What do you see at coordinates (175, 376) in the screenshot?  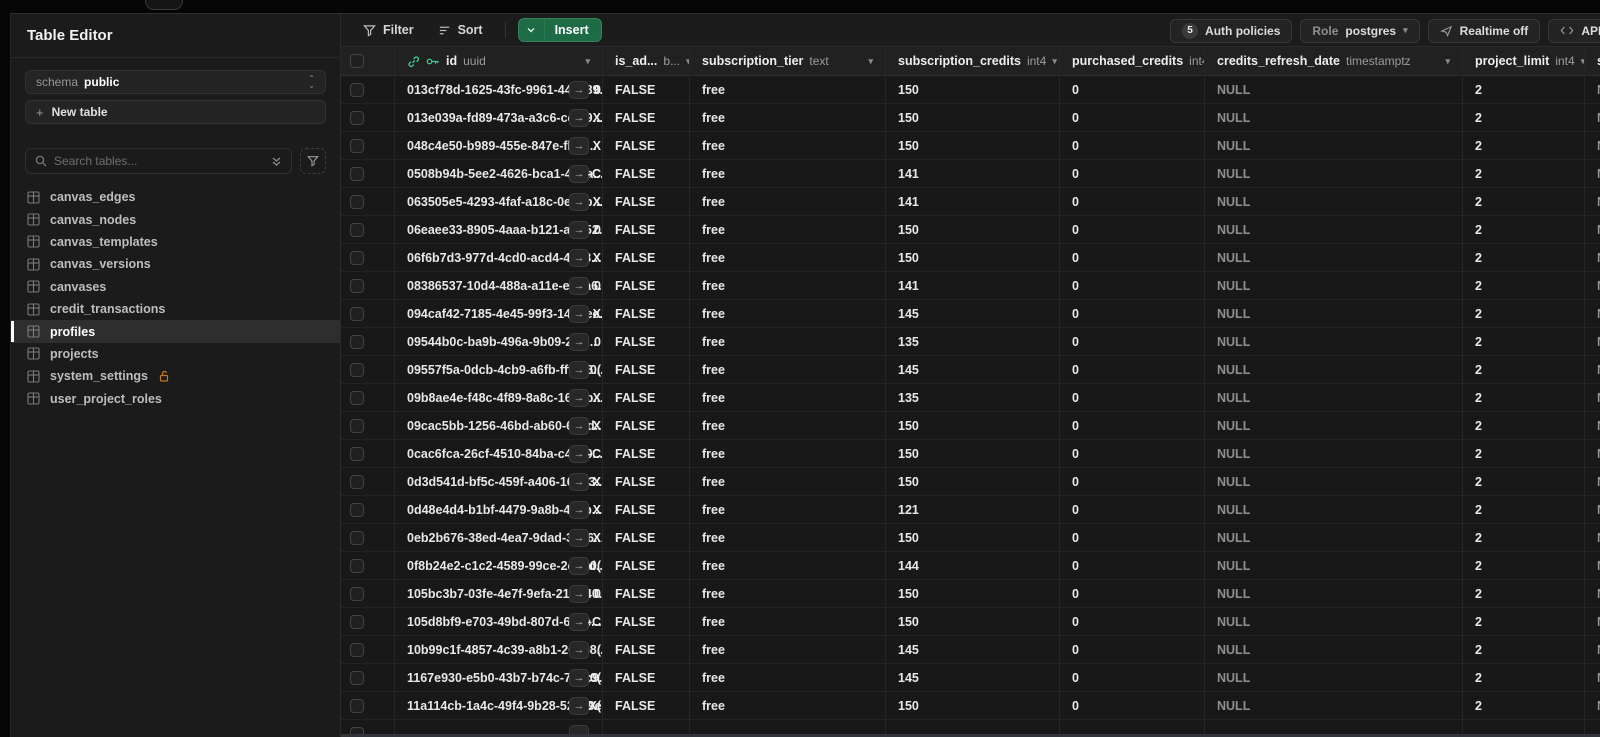 I see `sidebar-table-item: system_settings` at bounding box center [175, 376].